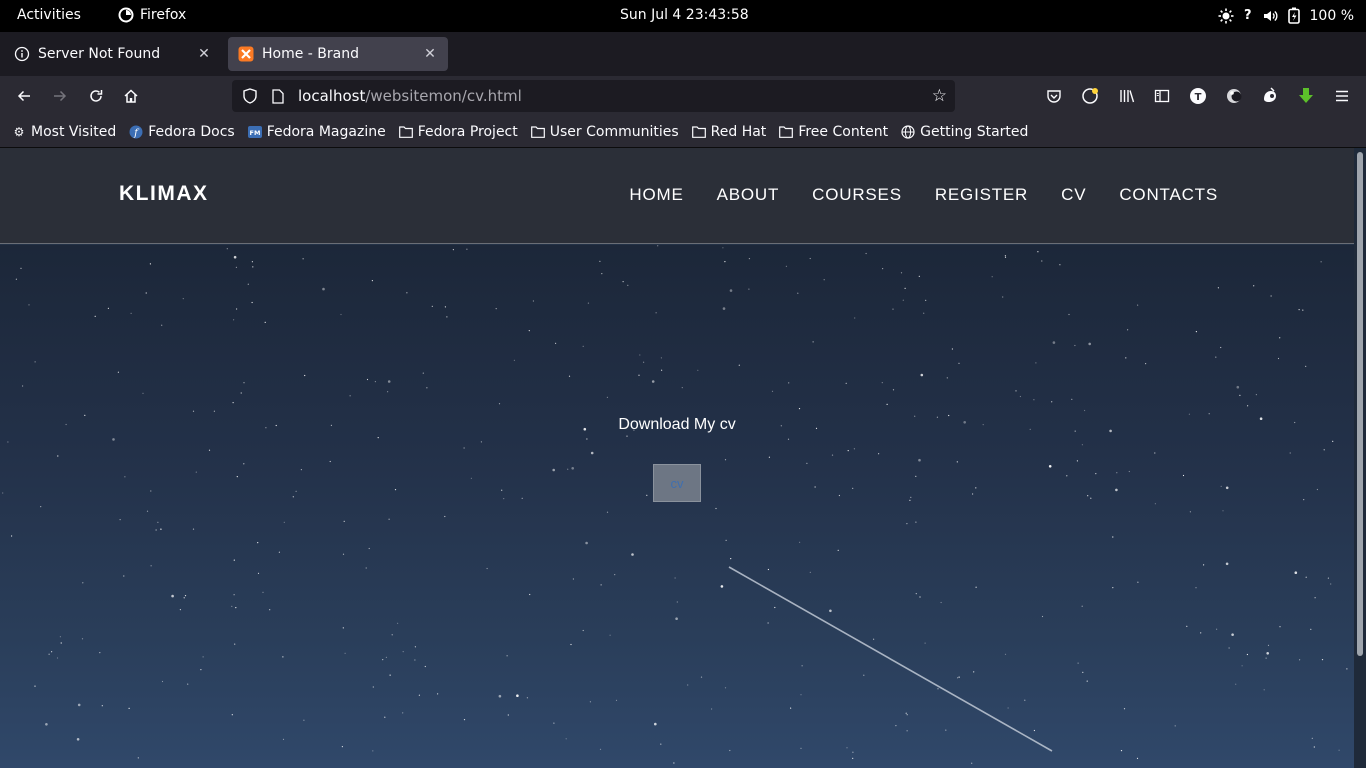 The image size is (1366, 768). I want to click on back-button, so click(24, 96).